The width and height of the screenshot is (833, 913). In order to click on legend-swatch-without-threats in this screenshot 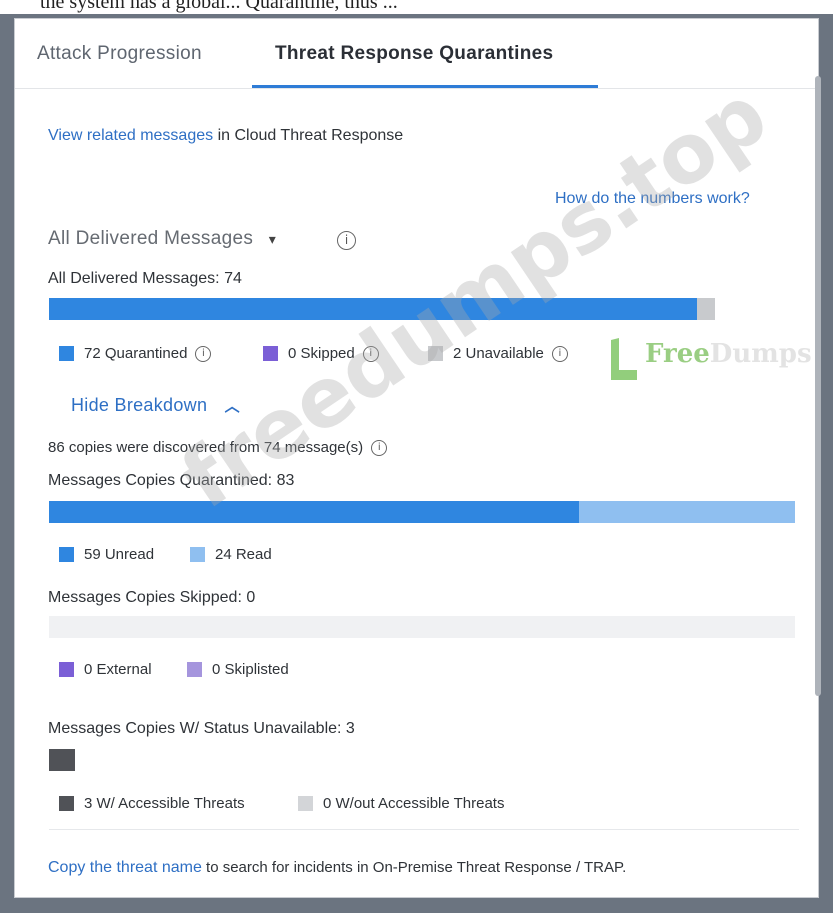, I will do `click(305, 803)`.